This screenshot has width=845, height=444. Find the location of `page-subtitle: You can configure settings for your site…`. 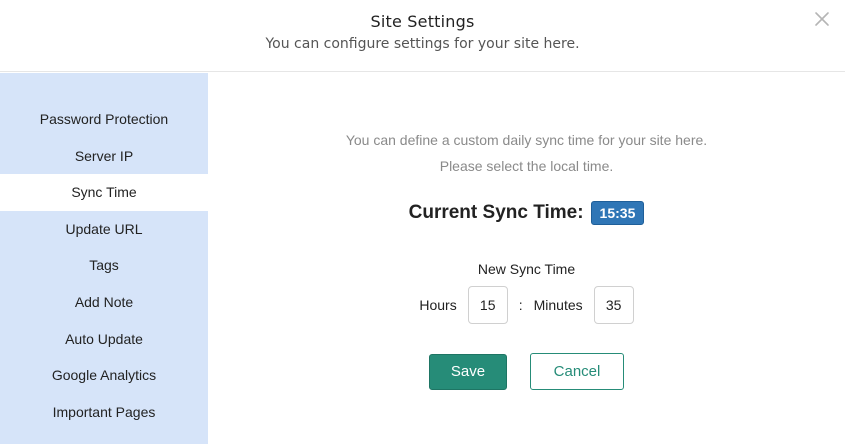

page-subtitle: You can configure settings for your site… is located at coordinates (422, 44).